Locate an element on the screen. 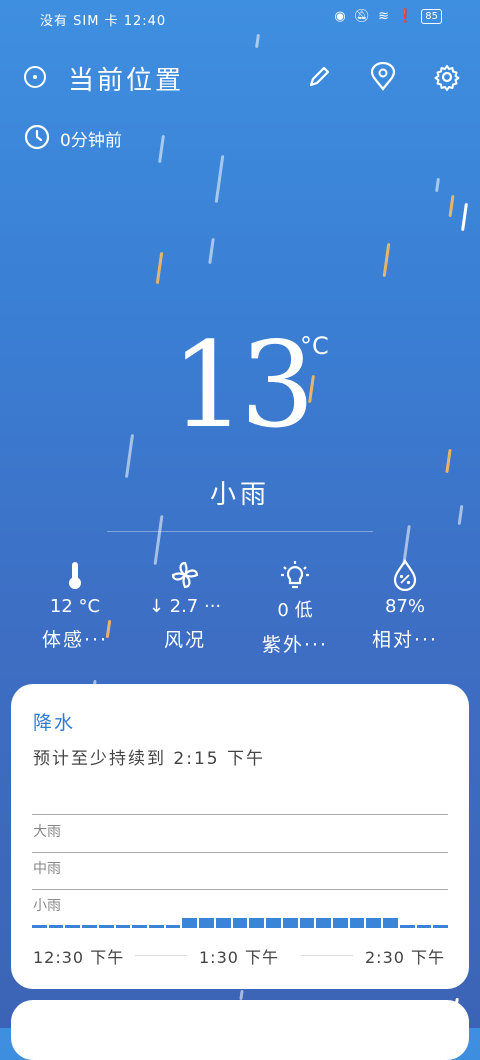 This screenshot has height=1060, width=480. thermometer-icon is located at coordinates (75, 575).